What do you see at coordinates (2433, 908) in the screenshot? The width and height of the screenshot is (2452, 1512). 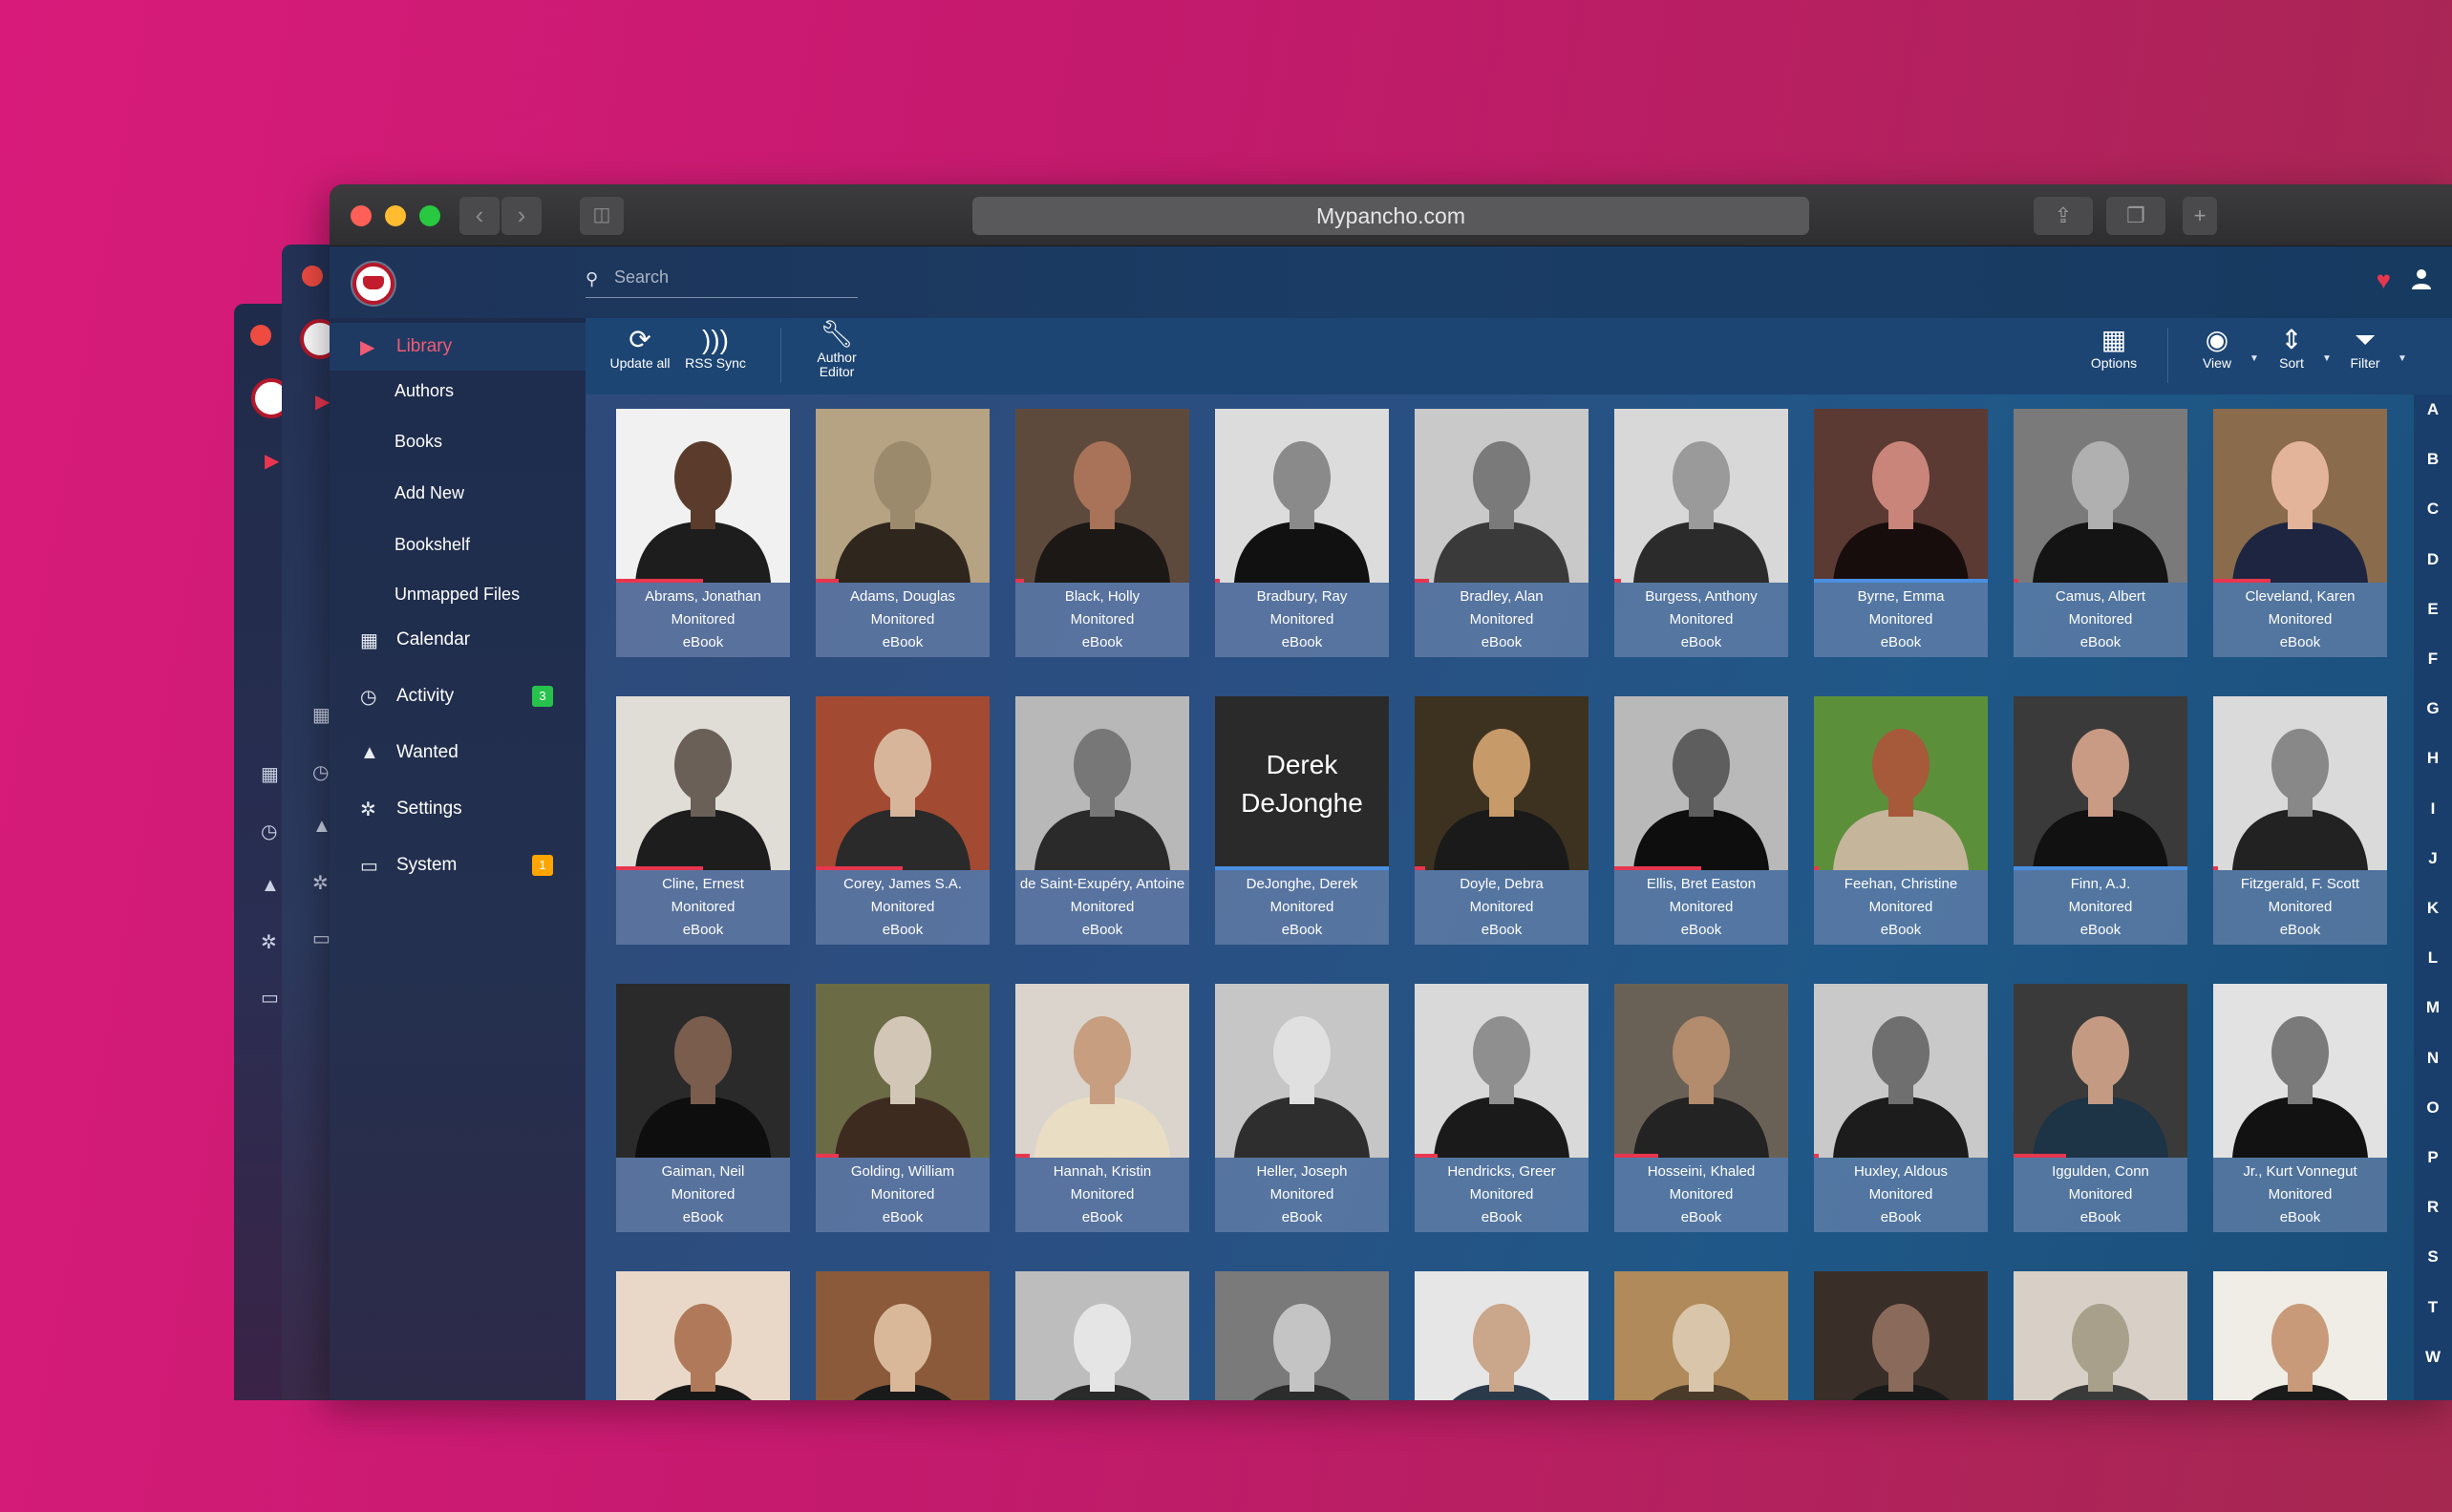 I see `jump-letter: K` at bounding box center [2433, 908].